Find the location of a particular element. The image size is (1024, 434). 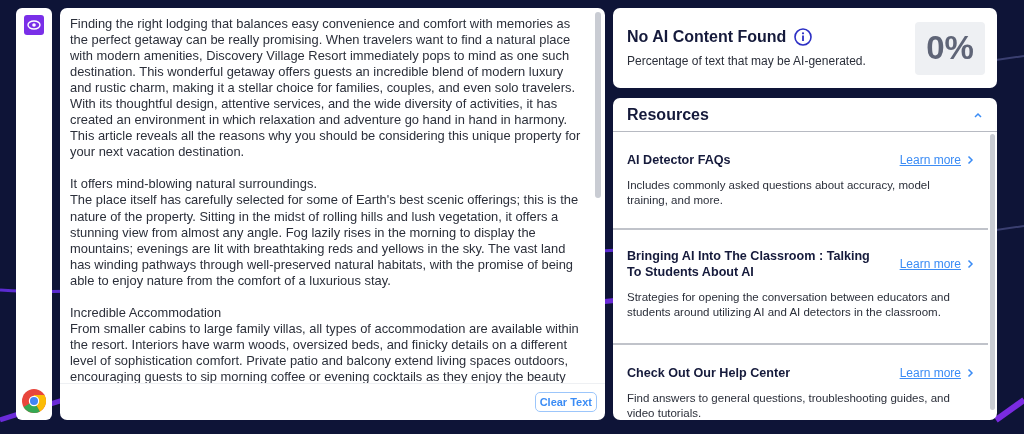

resource-description: Find answers to general questions, troubleshooting guides, and video tutorials. is located at coordinates (789, 405).